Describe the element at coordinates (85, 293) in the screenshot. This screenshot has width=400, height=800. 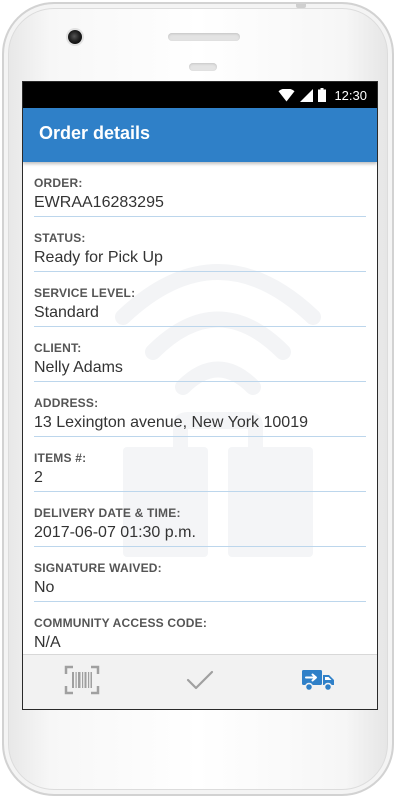
I see `field-label: SERVICE LEVEL:` at that location.